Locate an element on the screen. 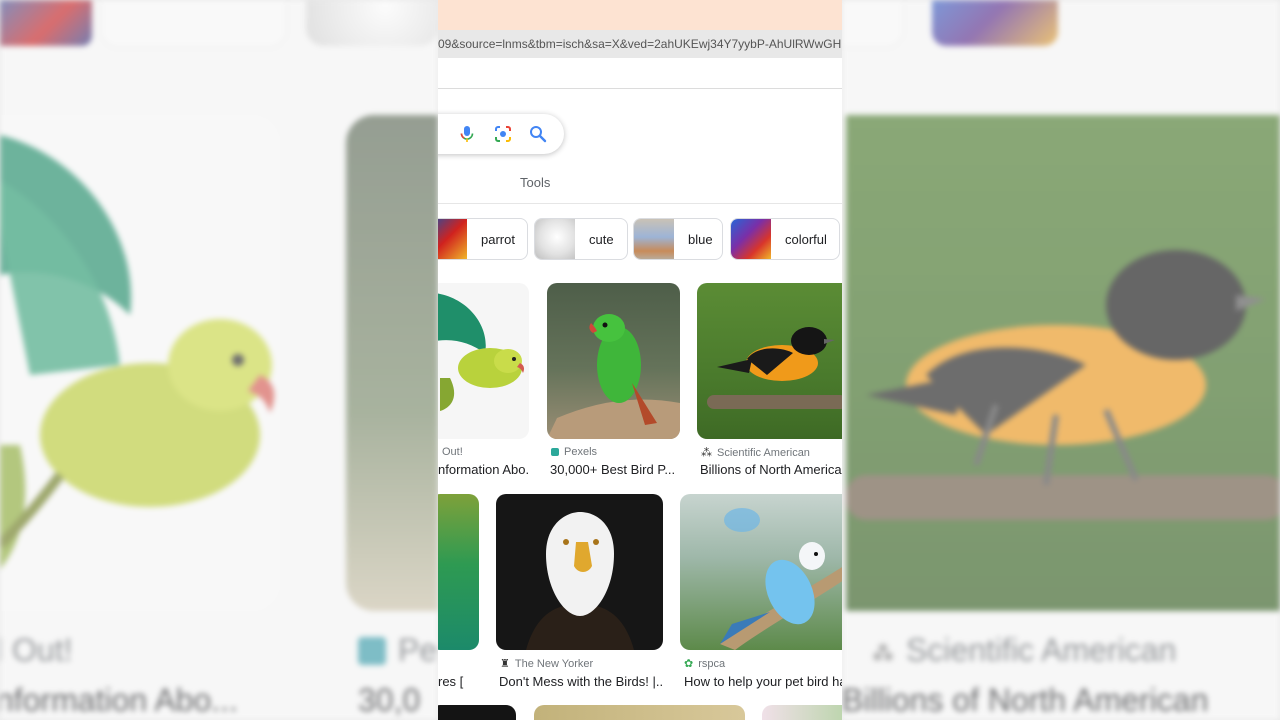  parrot-flying-illustration is located at coordinates (481, 352).